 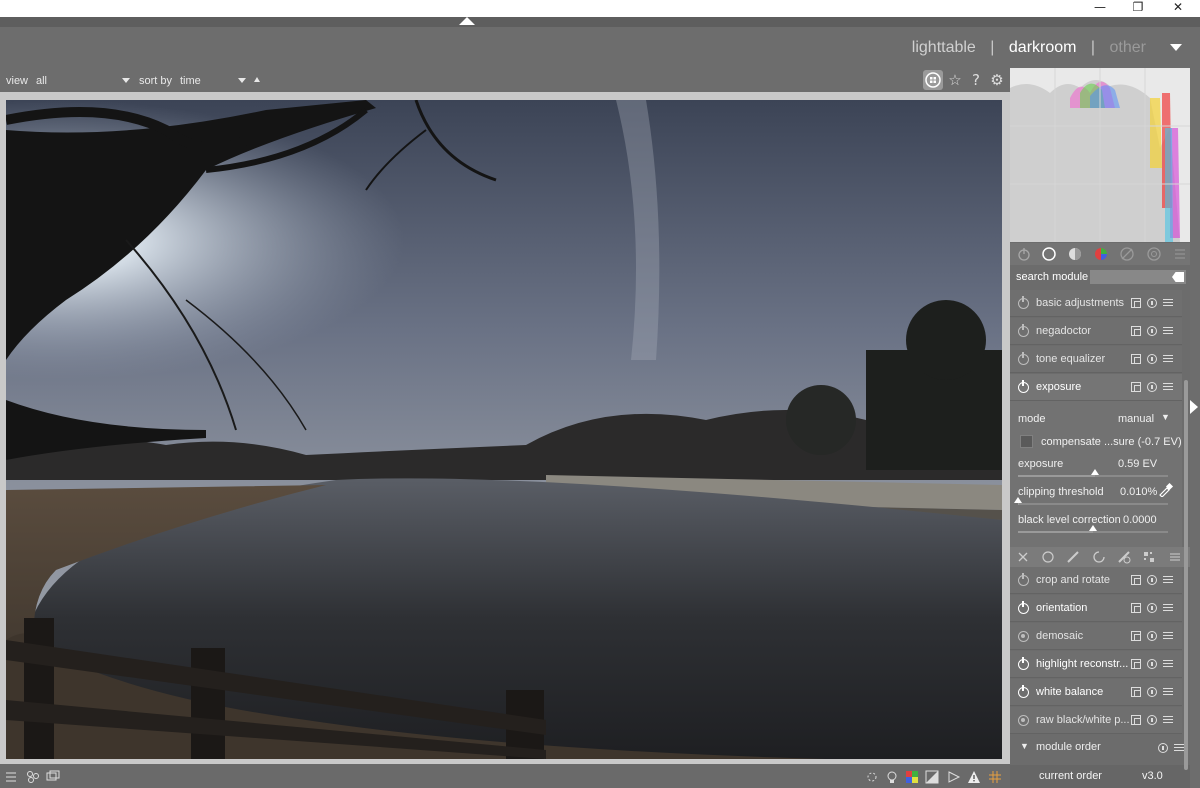 What do you see at coordinates (1127, 254) in the screenshot?
I see `correct-group-icon` at bounding box center [1127, 254].